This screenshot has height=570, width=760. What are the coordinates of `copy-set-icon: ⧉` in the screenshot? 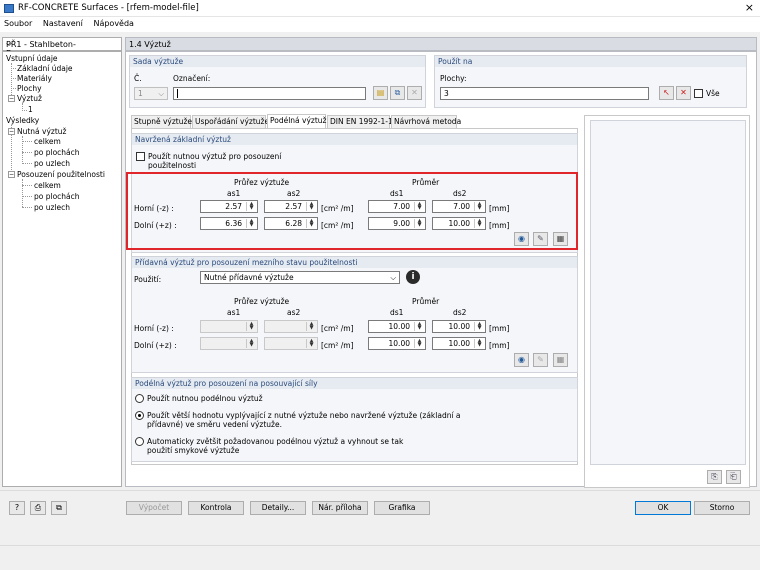 It's located at (397, 93).